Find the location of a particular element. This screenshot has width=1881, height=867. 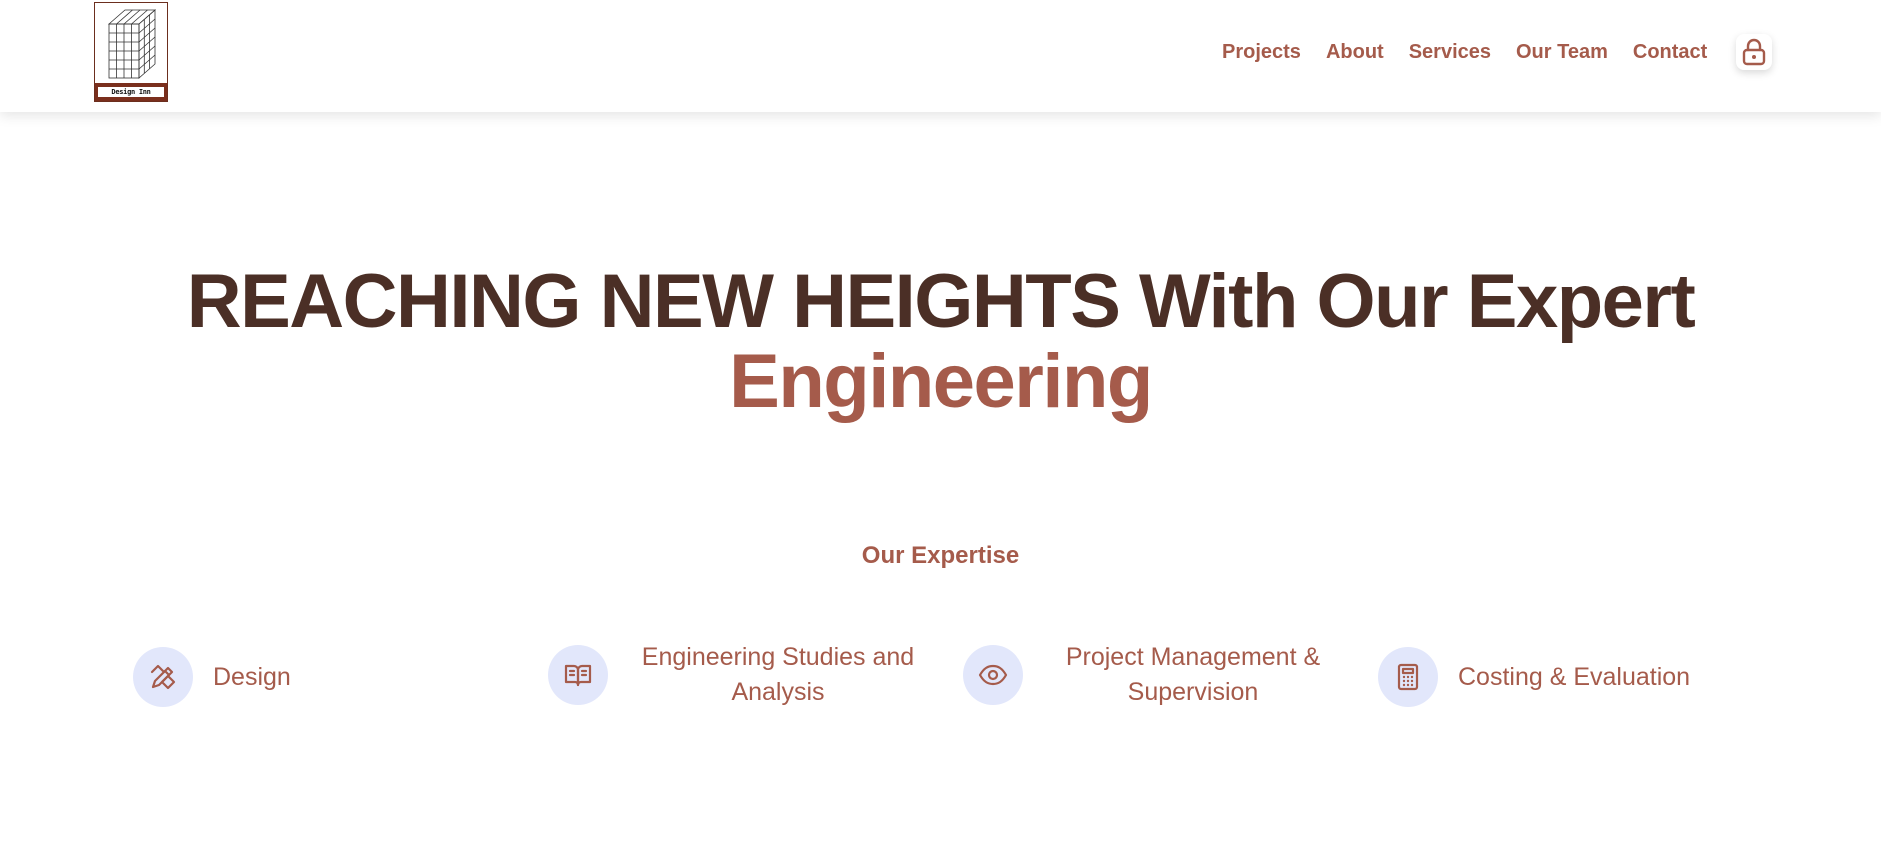

expertise-label: Costing & Evaluation is located at coordinates (1574, 676).